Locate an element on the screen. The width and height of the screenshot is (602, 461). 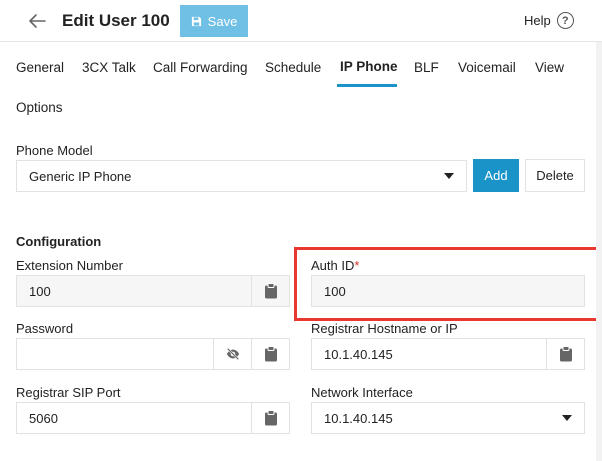
delete-phone-button: Delete is located at coordinates (555, 175).